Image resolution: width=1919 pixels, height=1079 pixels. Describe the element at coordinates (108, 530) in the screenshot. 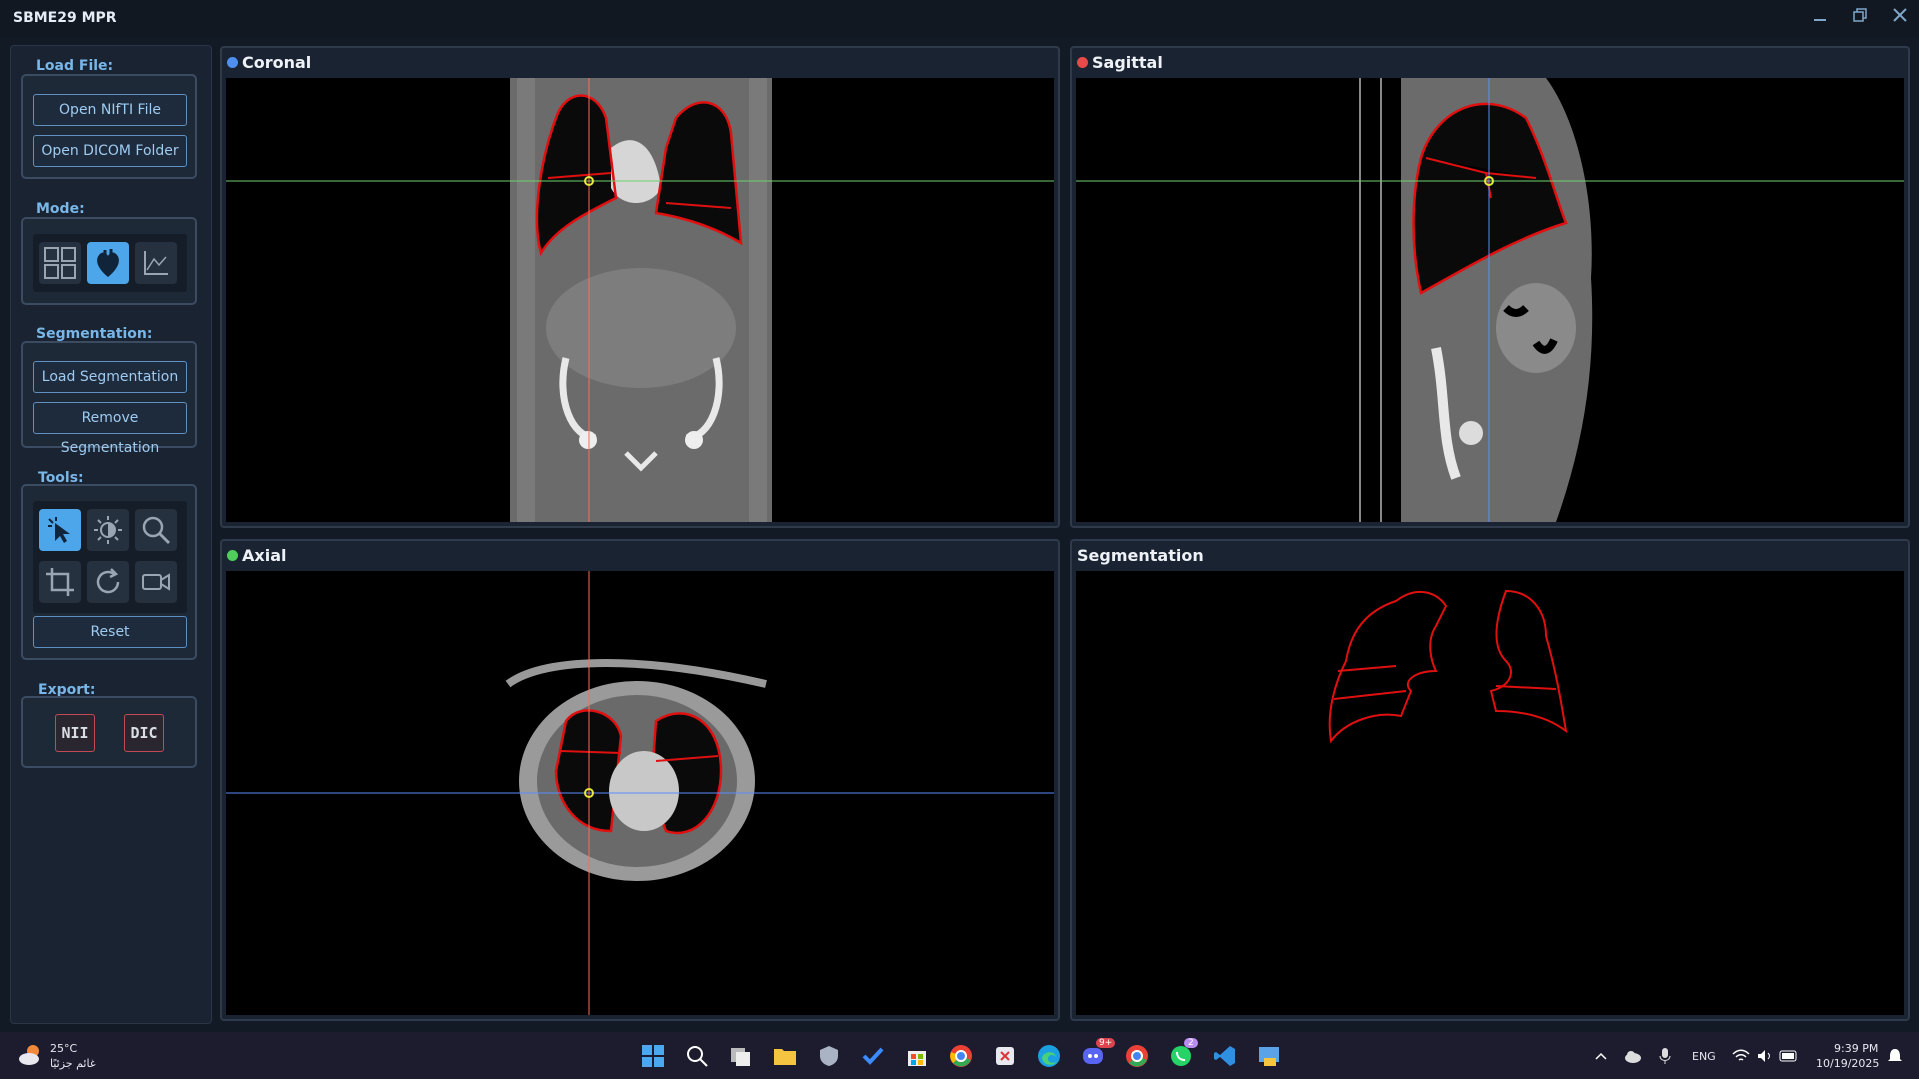

I see `brightness-icon` at that location.